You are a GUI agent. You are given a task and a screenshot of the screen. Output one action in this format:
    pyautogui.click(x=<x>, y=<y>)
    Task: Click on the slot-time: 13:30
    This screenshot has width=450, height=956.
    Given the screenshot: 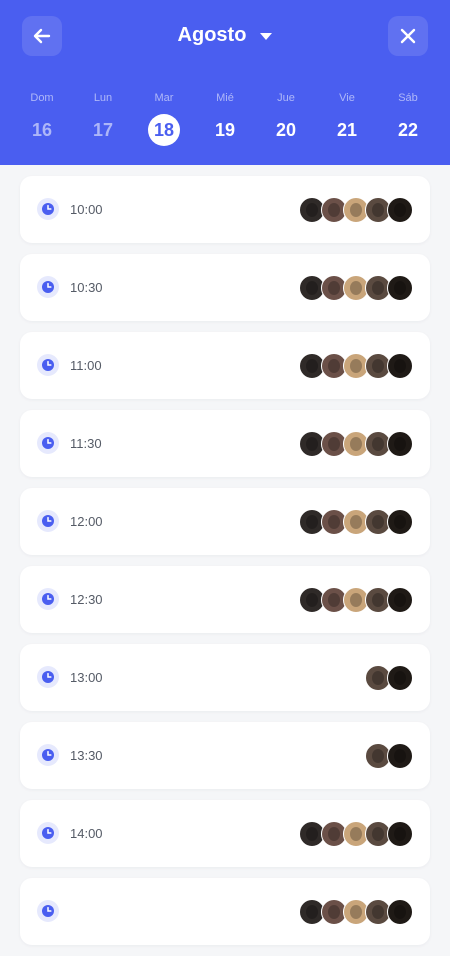 What is the action you would take?
    pyautogui.click(x=86, y=755)
    